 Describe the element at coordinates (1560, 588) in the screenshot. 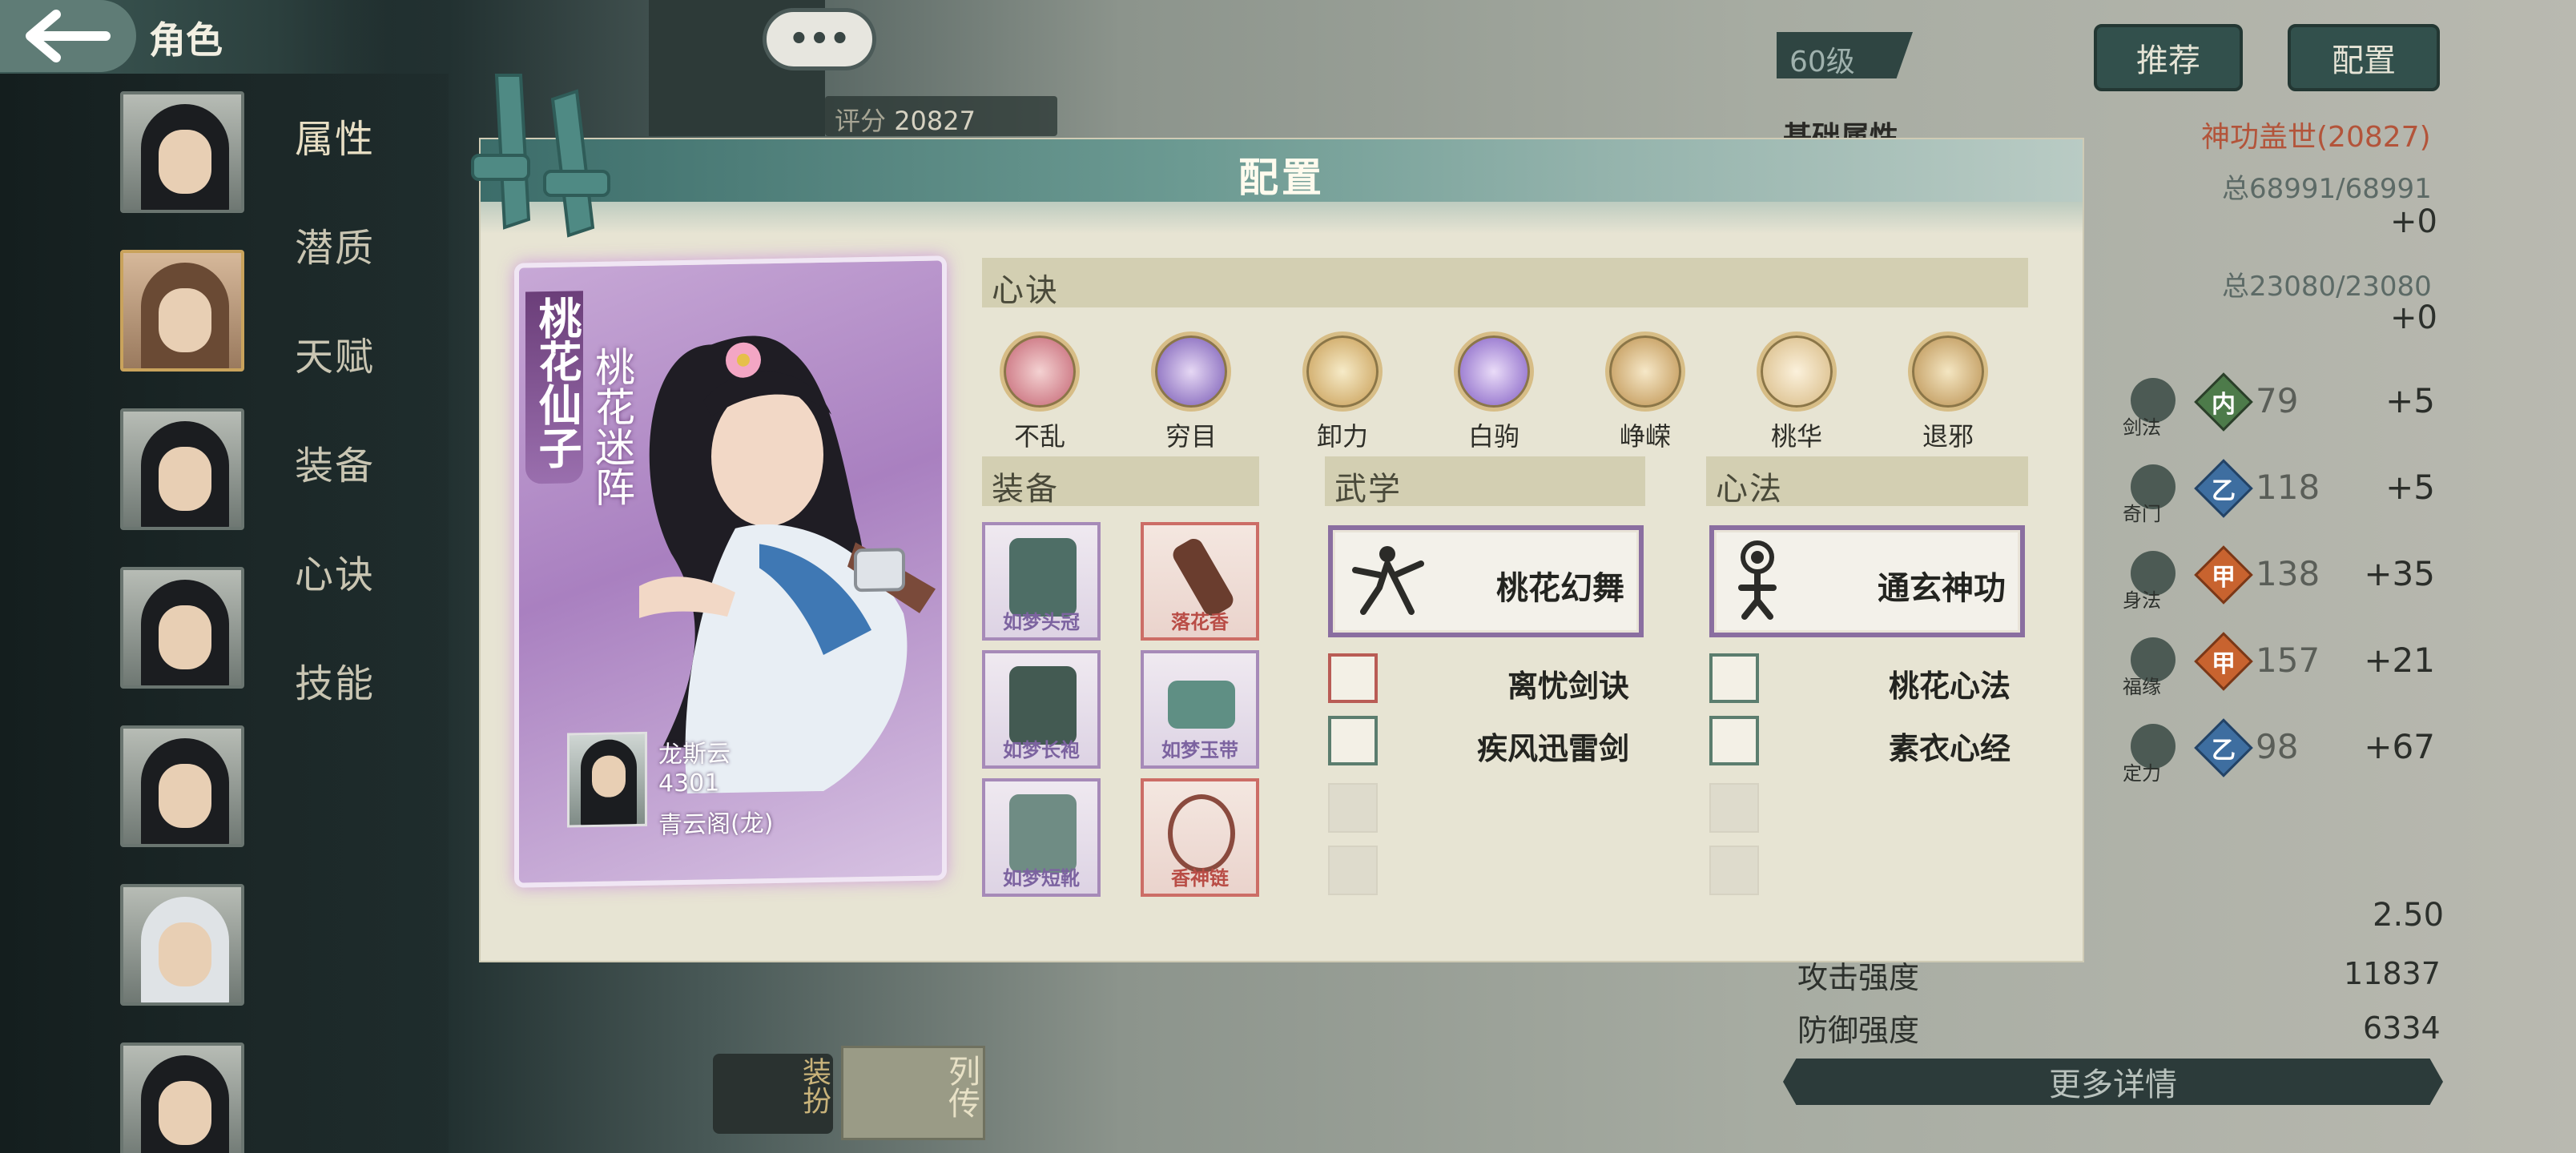

I see `skill-name: 桃花幻舞` at that location.